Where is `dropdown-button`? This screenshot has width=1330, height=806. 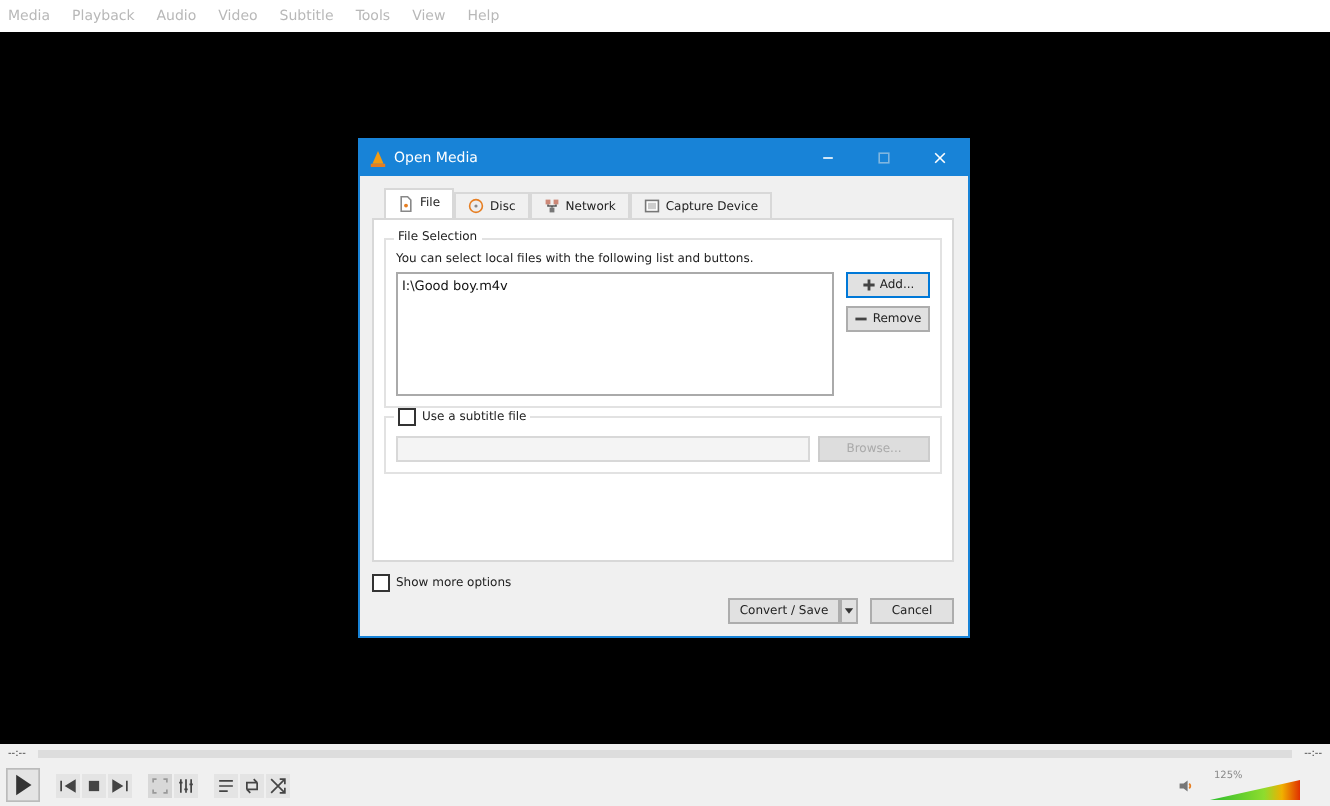 dropdown-button is located at coordinates (849, 611).